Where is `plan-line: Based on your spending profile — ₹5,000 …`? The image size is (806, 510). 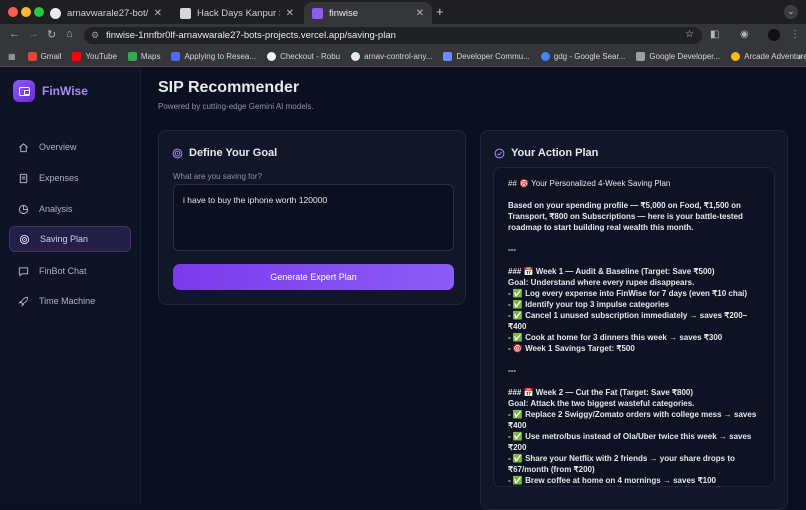
plan-line: Based on your spending profile — ₹5,000 … is located at coordinates (627, 216).